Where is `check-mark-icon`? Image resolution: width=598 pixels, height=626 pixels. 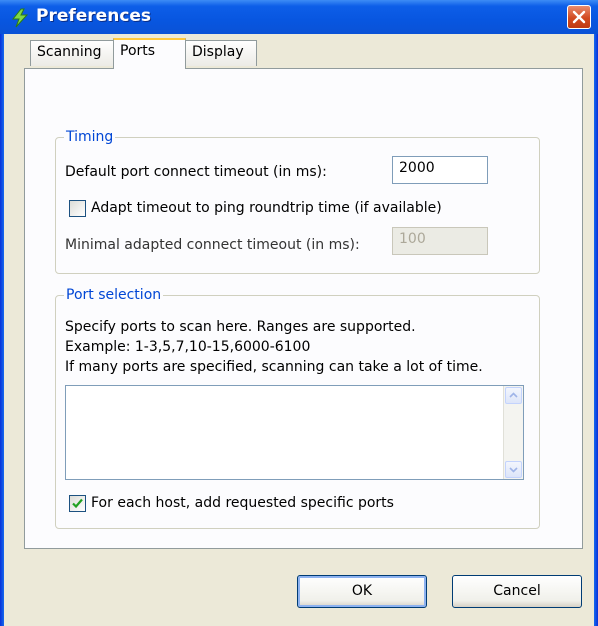 check-mark-icon is located at coordinates (77, 503).